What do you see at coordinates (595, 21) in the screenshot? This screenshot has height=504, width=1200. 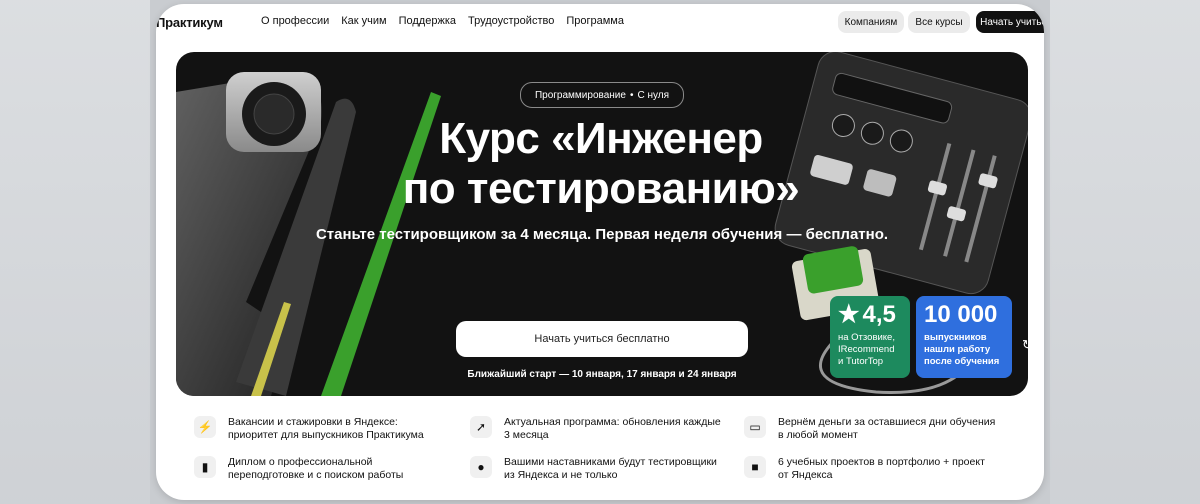 I see `nav-link-program: Программа` at bounding box center [595, 21].